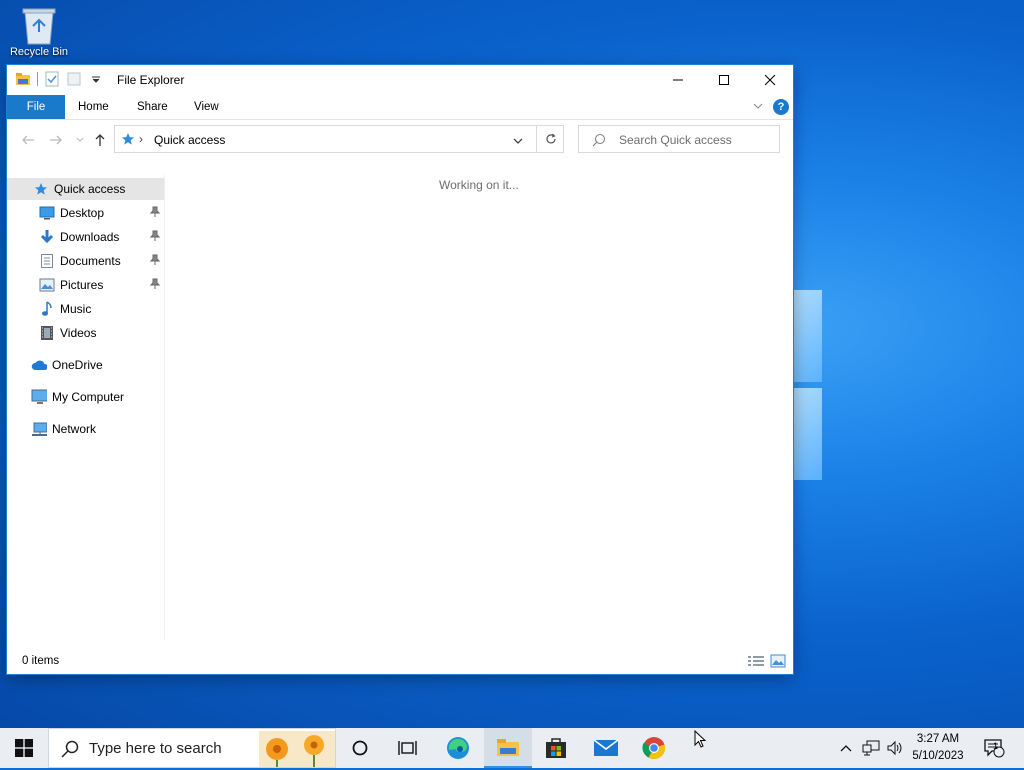  Describe the element at coordinates (778, 662) in the screenshot. I see `large-icons-view-icon` at that location.